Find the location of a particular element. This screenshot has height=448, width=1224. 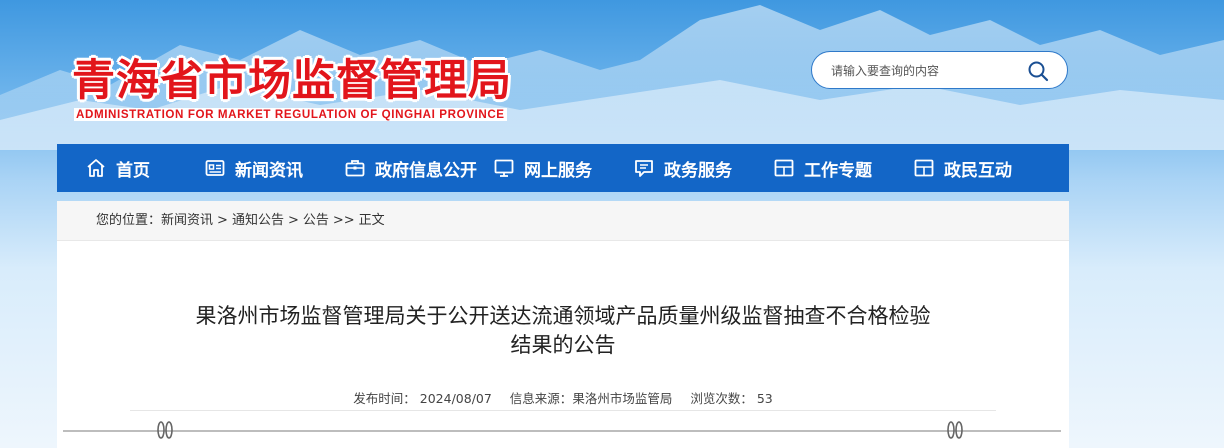

view-count: 浏览次数： 53 is located at coordinates (731, 398).